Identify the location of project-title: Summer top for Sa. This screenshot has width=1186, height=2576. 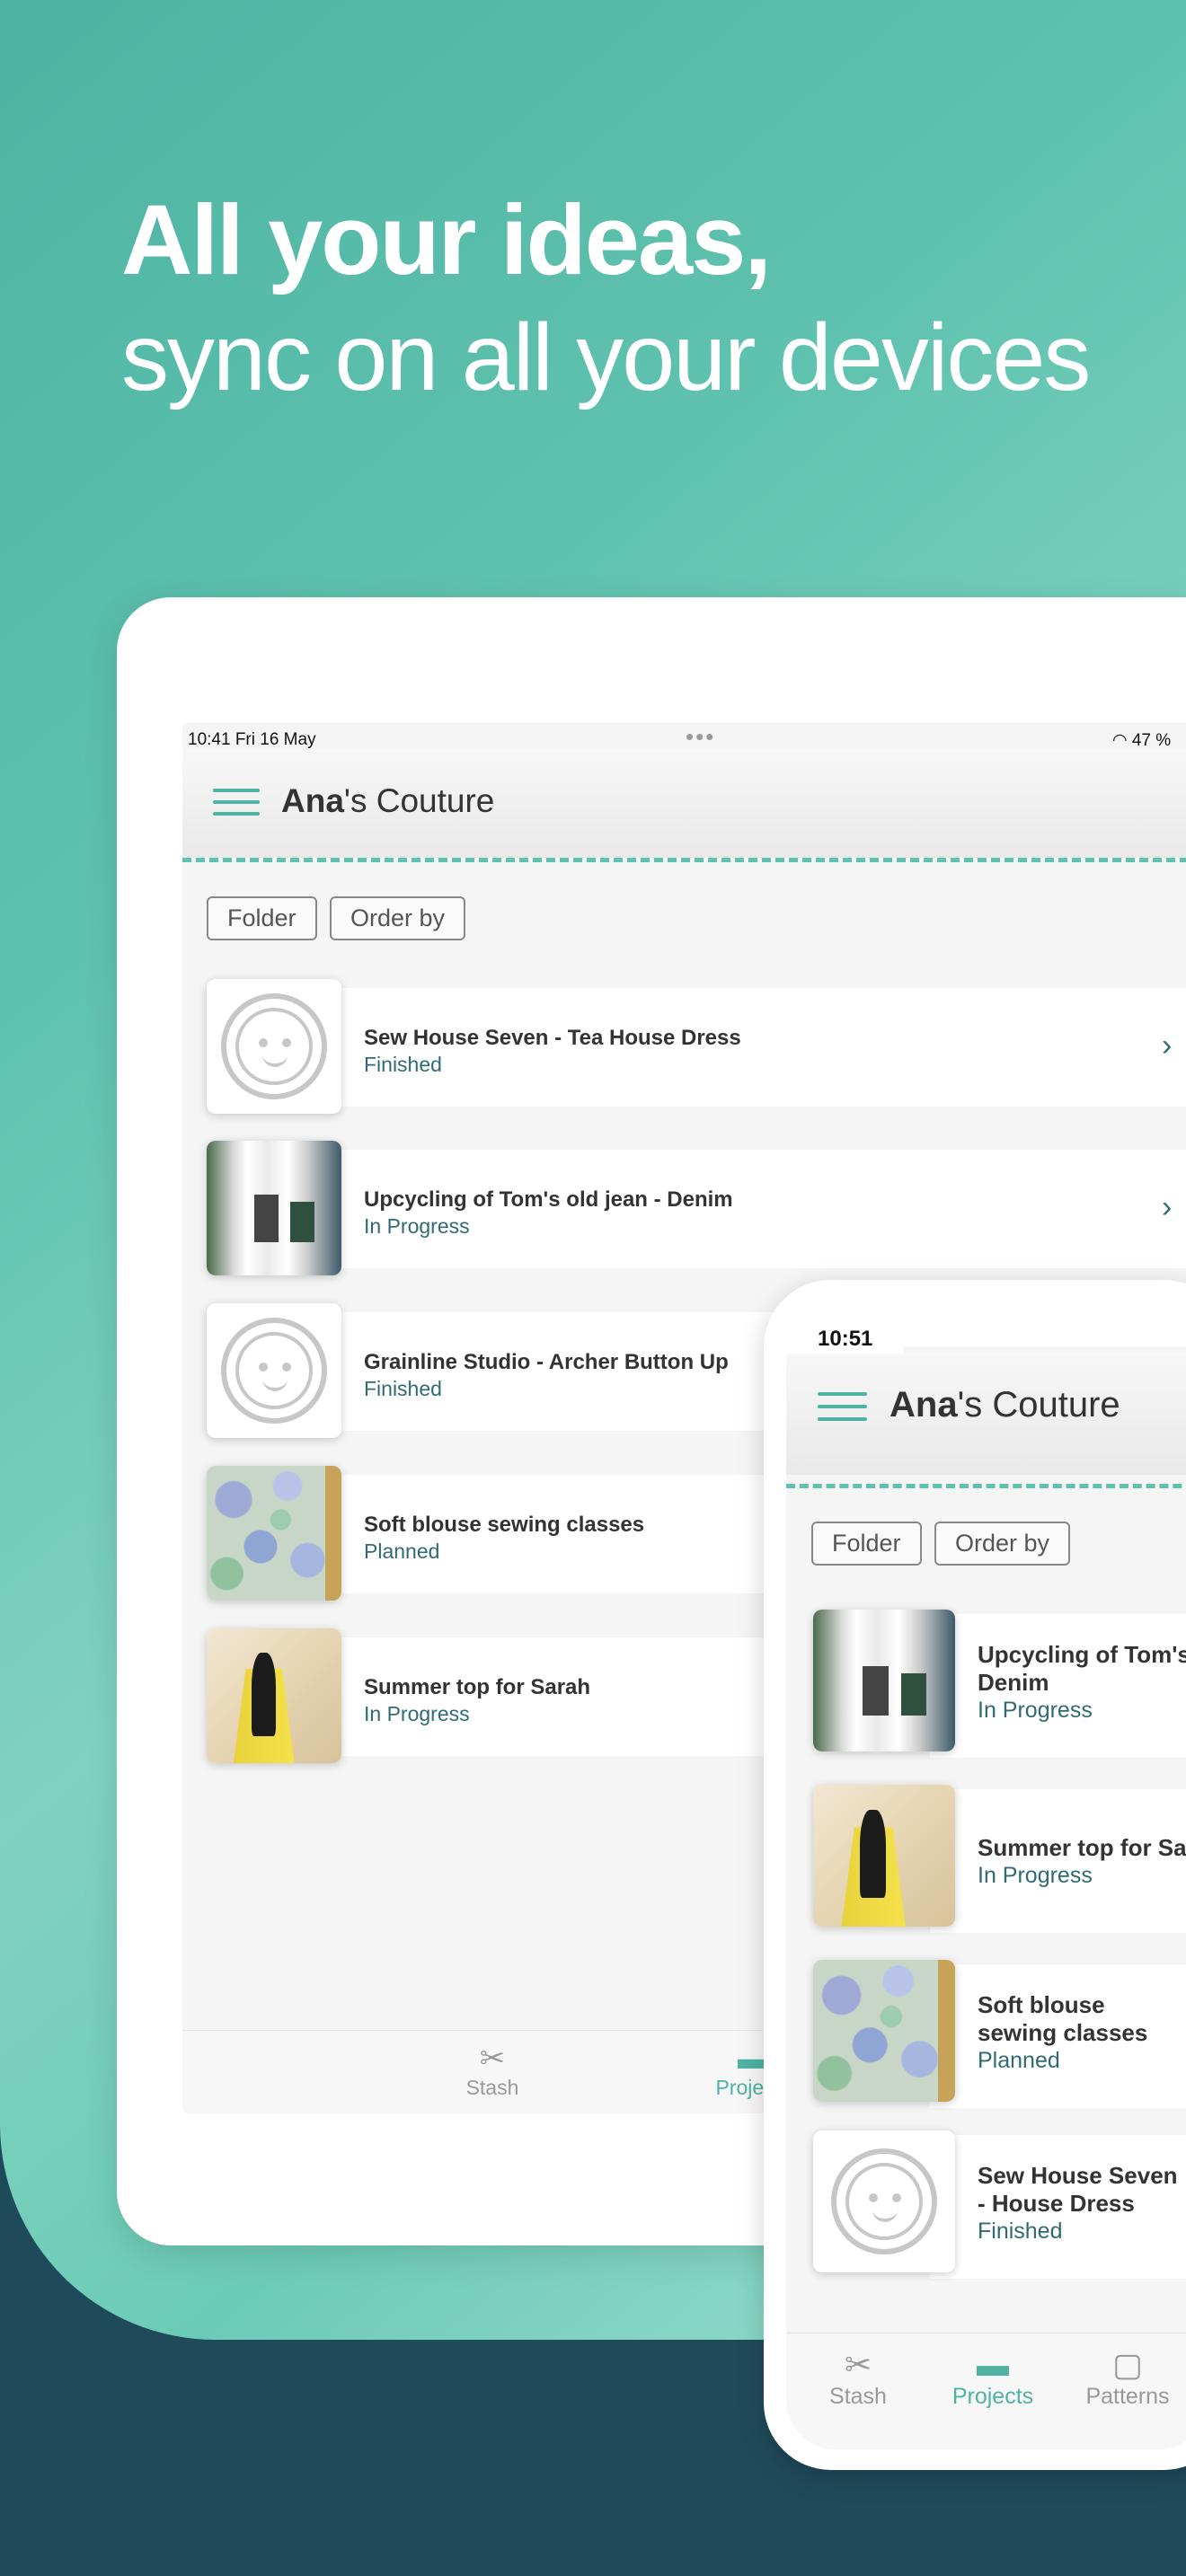
(1082, 1847).